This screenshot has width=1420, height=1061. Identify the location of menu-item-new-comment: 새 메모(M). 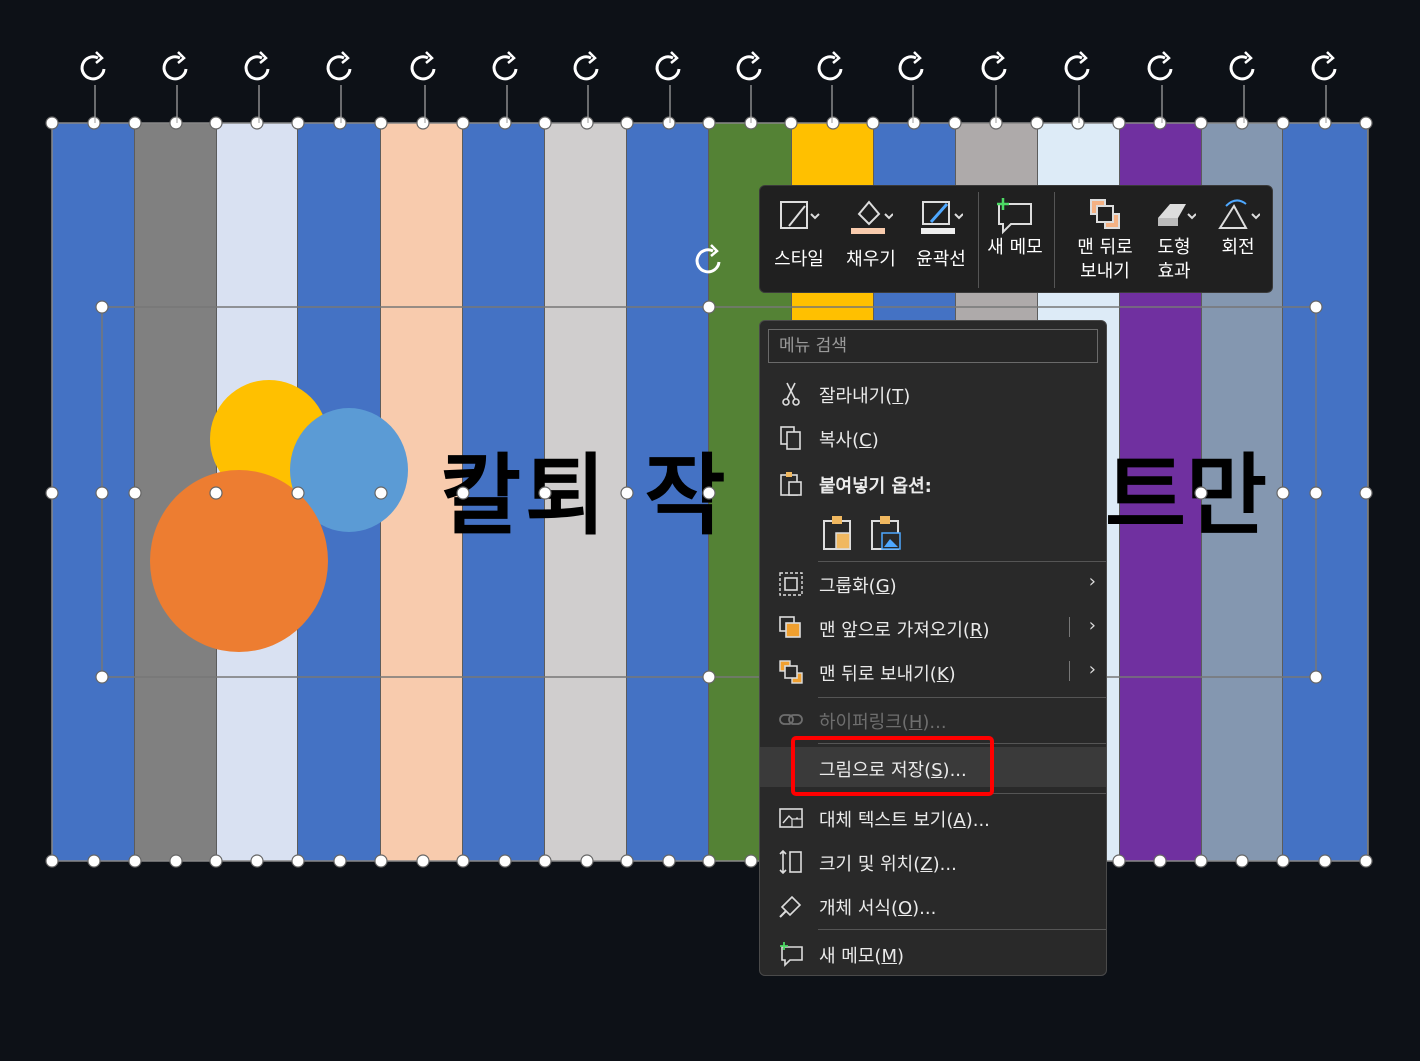
(933, 953).